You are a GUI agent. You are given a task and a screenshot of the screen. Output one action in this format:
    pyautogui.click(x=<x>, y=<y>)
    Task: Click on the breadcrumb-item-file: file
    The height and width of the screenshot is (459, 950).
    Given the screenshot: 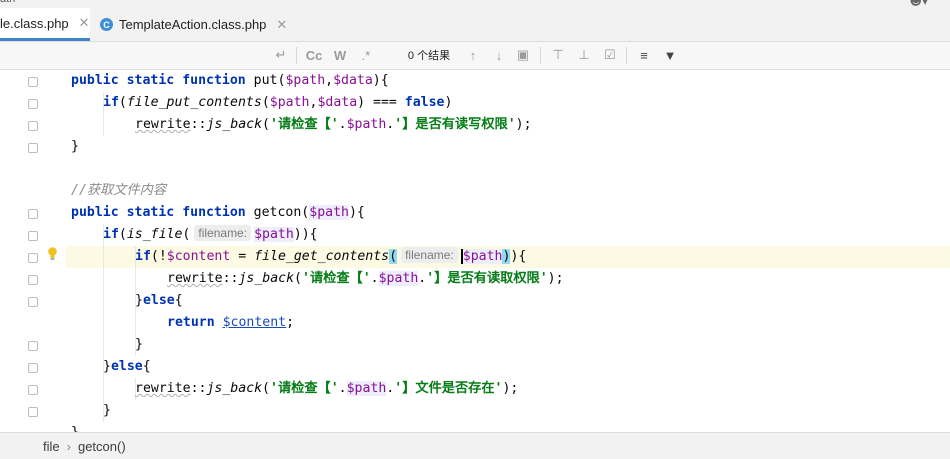 What is the action you would take?
    pyautogui.click(x=51, y=446)
    